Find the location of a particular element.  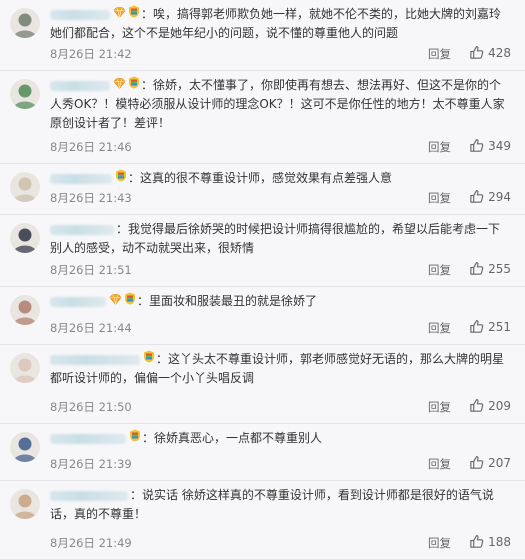

comment-item: ：里面妆和服装最丑的就是徐娇了 8月26日 21:44 回复 251 is located at coordinates (262, 316).